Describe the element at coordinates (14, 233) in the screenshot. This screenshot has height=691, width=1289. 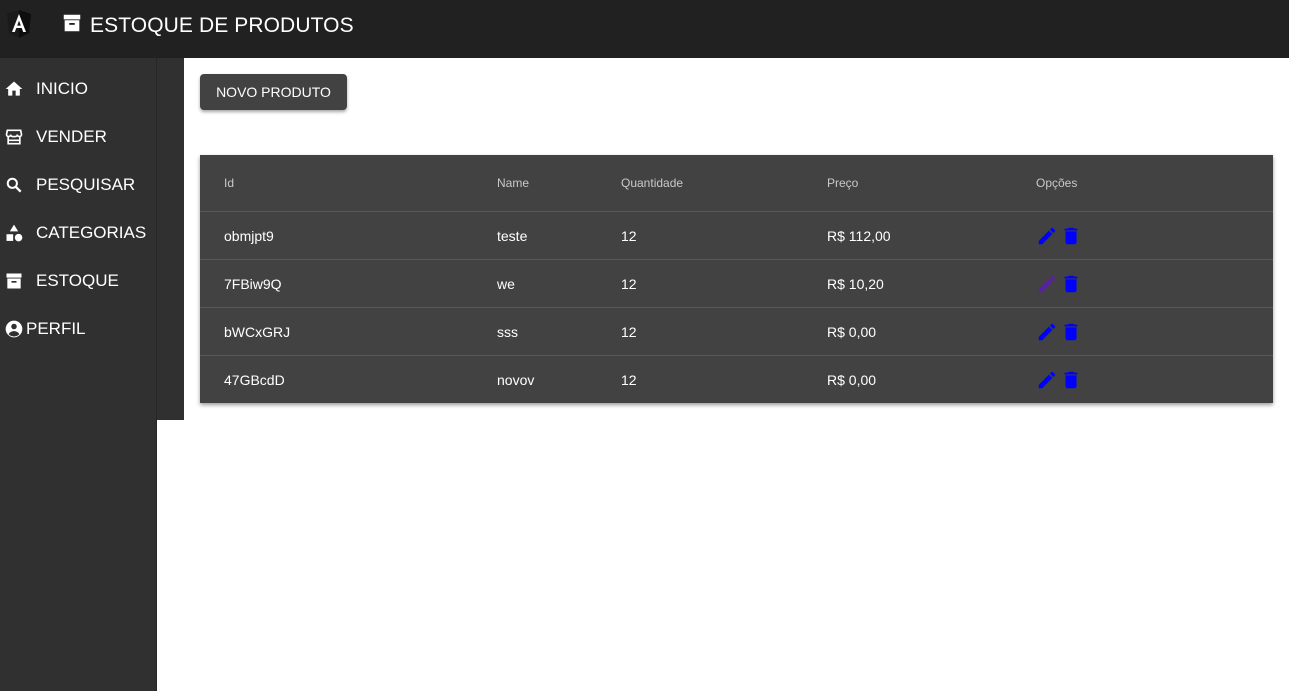
I see `category-icon` at that location.